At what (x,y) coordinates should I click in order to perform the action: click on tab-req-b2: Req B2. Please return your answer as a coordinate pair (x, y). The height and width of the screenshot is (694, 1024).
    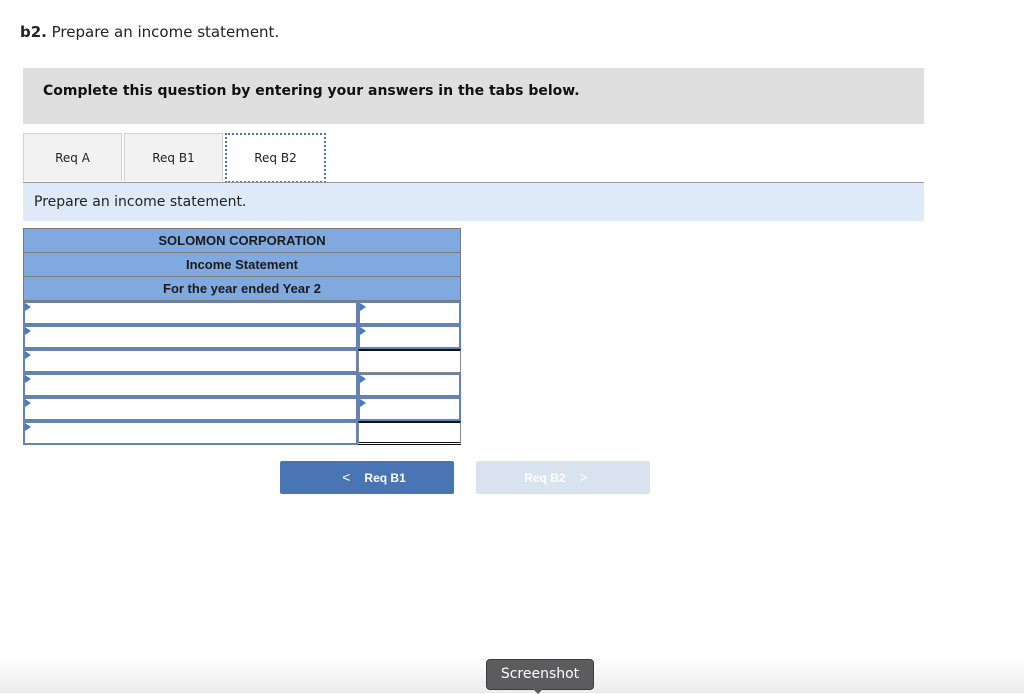
    Looking at the image, I should click on (275, 158).